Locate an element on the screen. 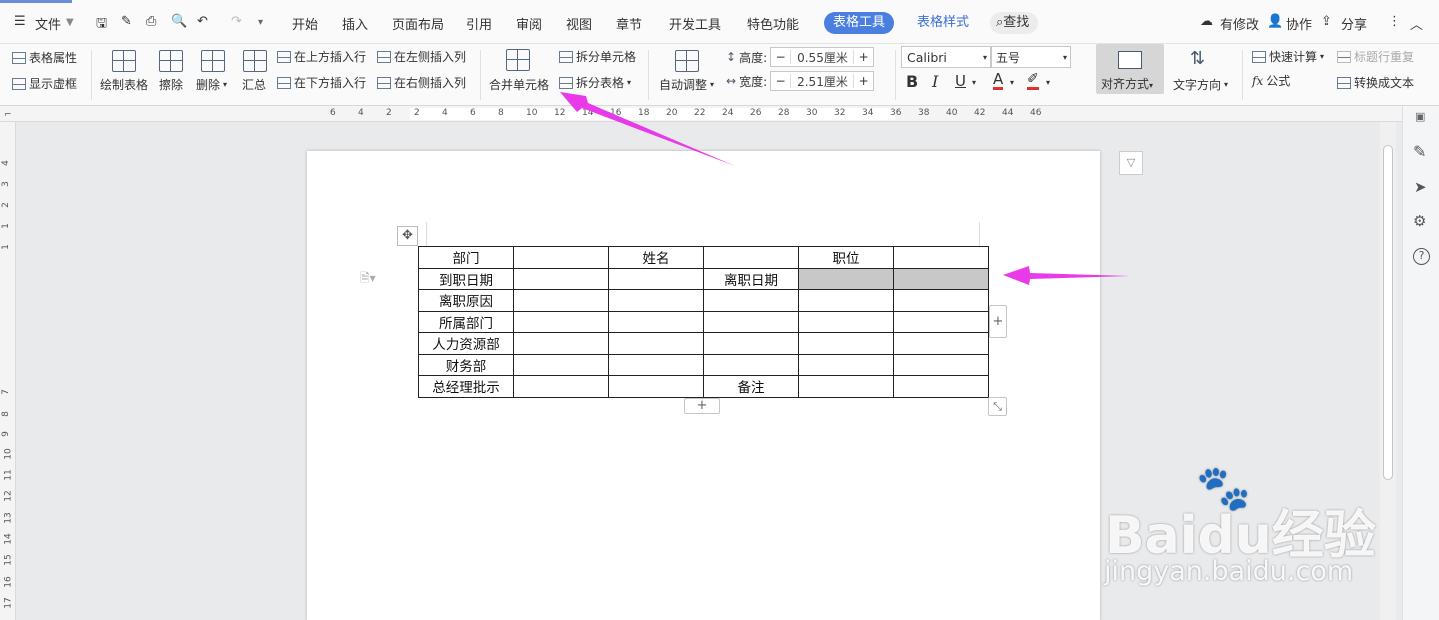  arrow-to-merge-cells is located at coordinates (647, 129).